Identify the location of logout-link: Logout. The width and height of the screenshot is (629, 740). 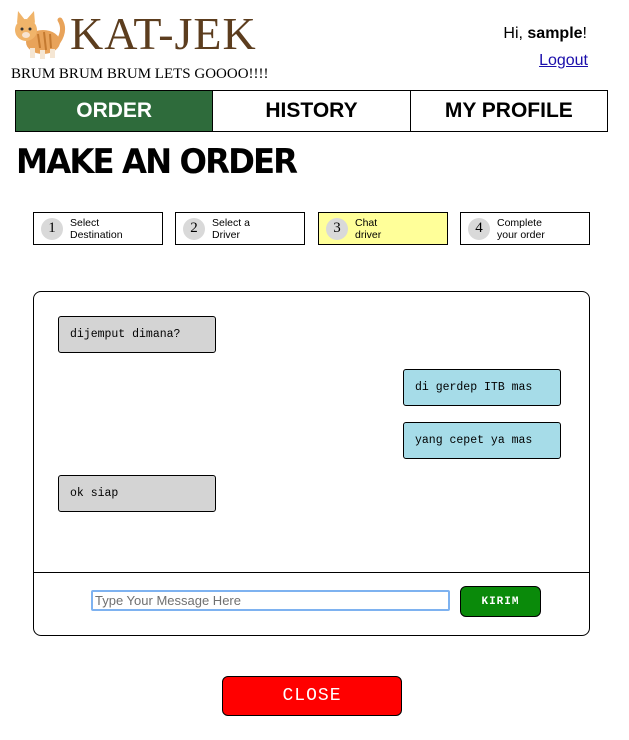
(563, 61).